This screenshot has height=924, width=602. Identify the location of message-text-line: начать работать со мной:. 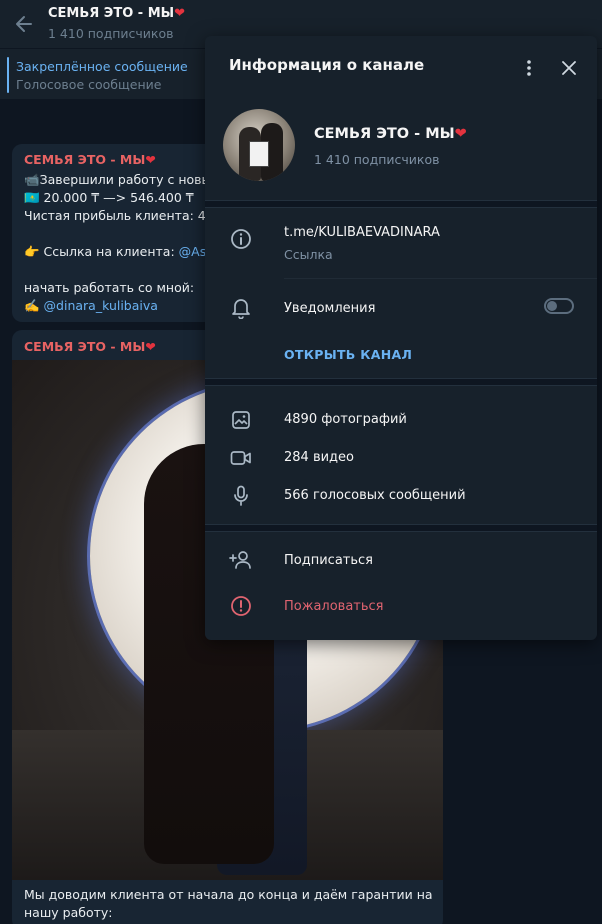
(109, 287).